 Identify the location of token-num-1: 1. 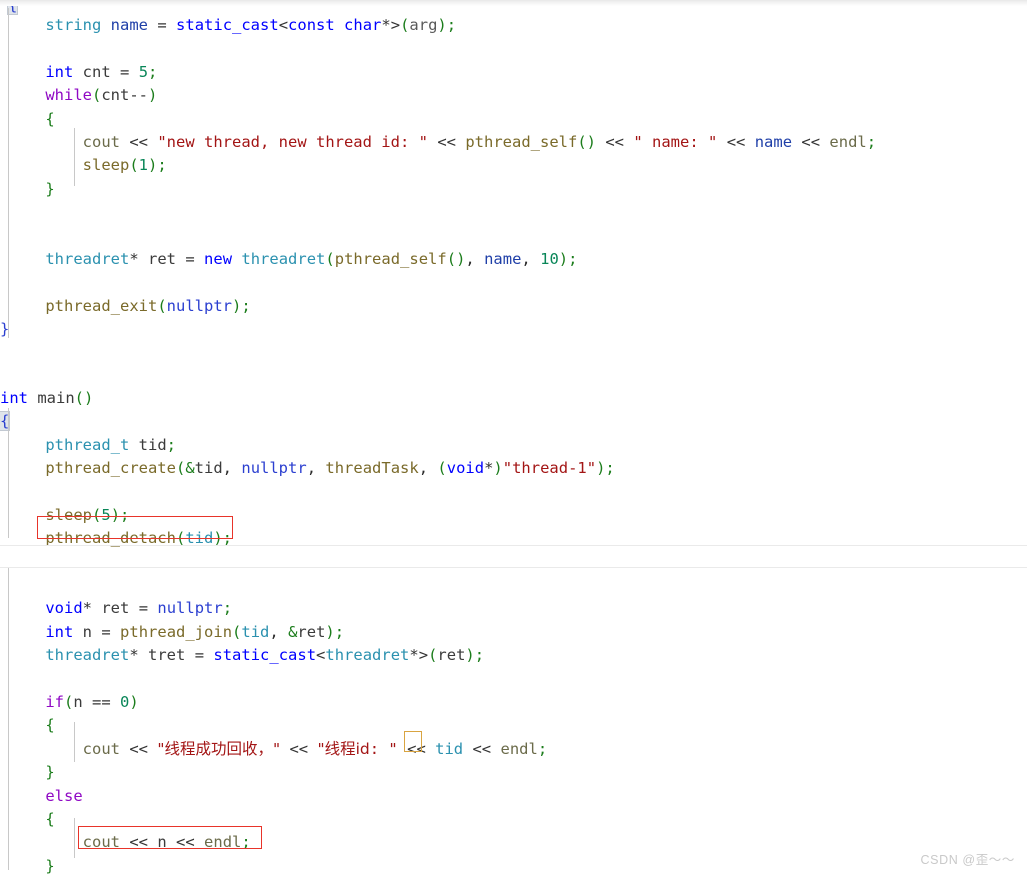
(143, 165).